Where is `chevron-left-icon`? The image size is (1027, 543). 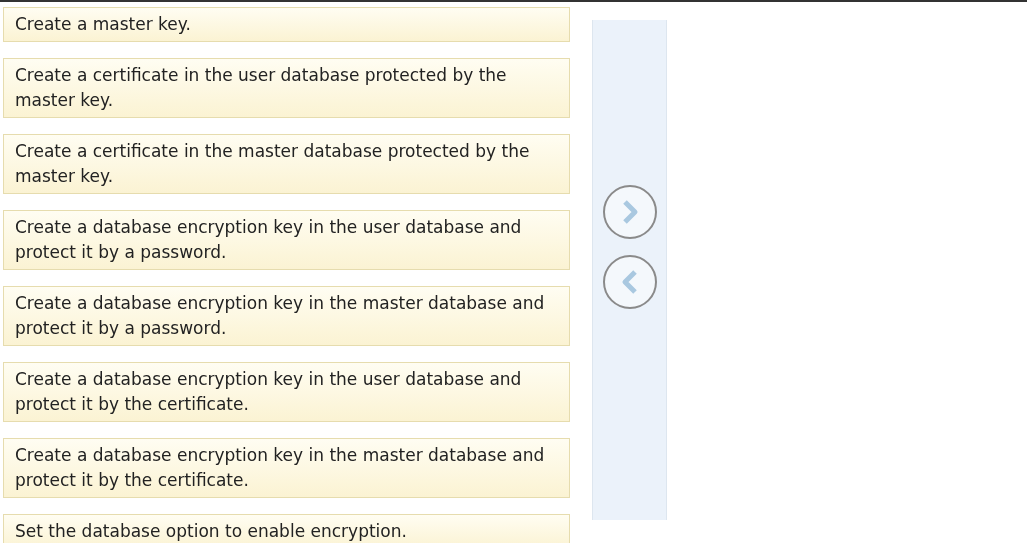
chevron-left-icon is located at coordinates (629, 282).